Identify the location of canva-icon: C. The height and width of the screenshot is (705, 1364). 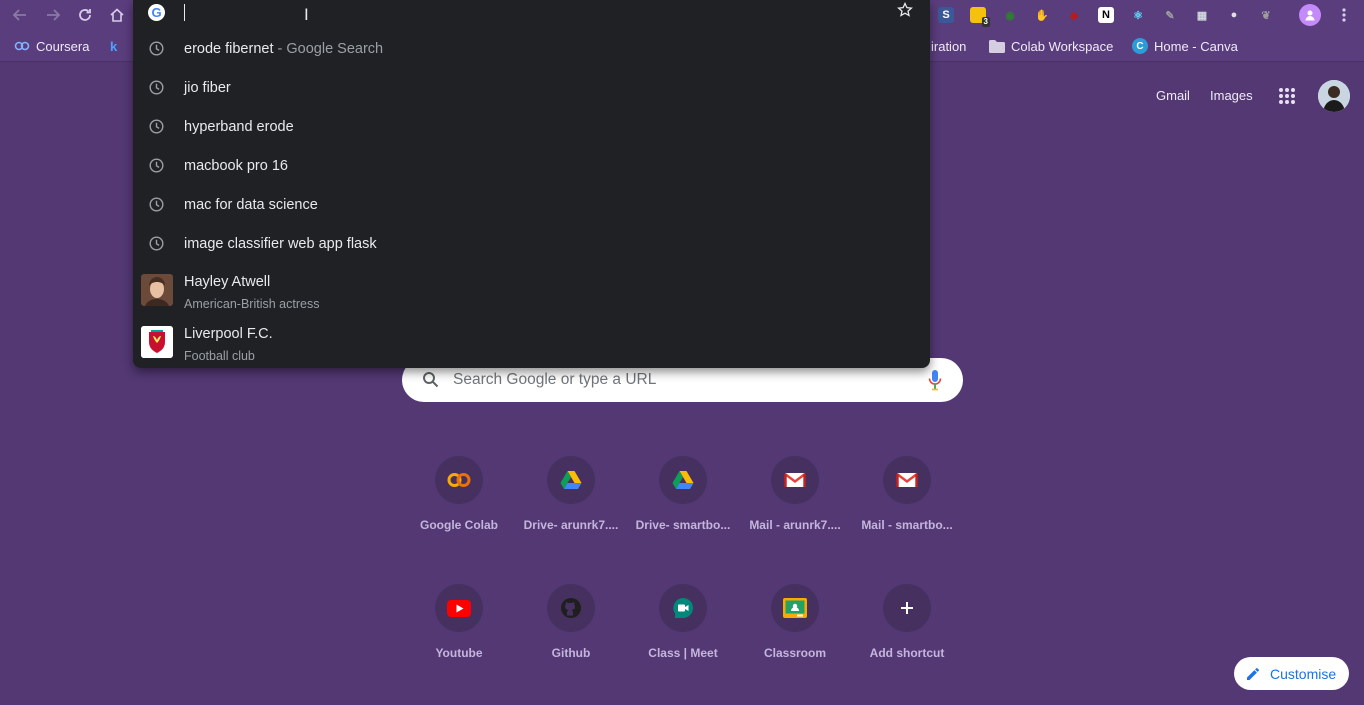
(1140, 46).